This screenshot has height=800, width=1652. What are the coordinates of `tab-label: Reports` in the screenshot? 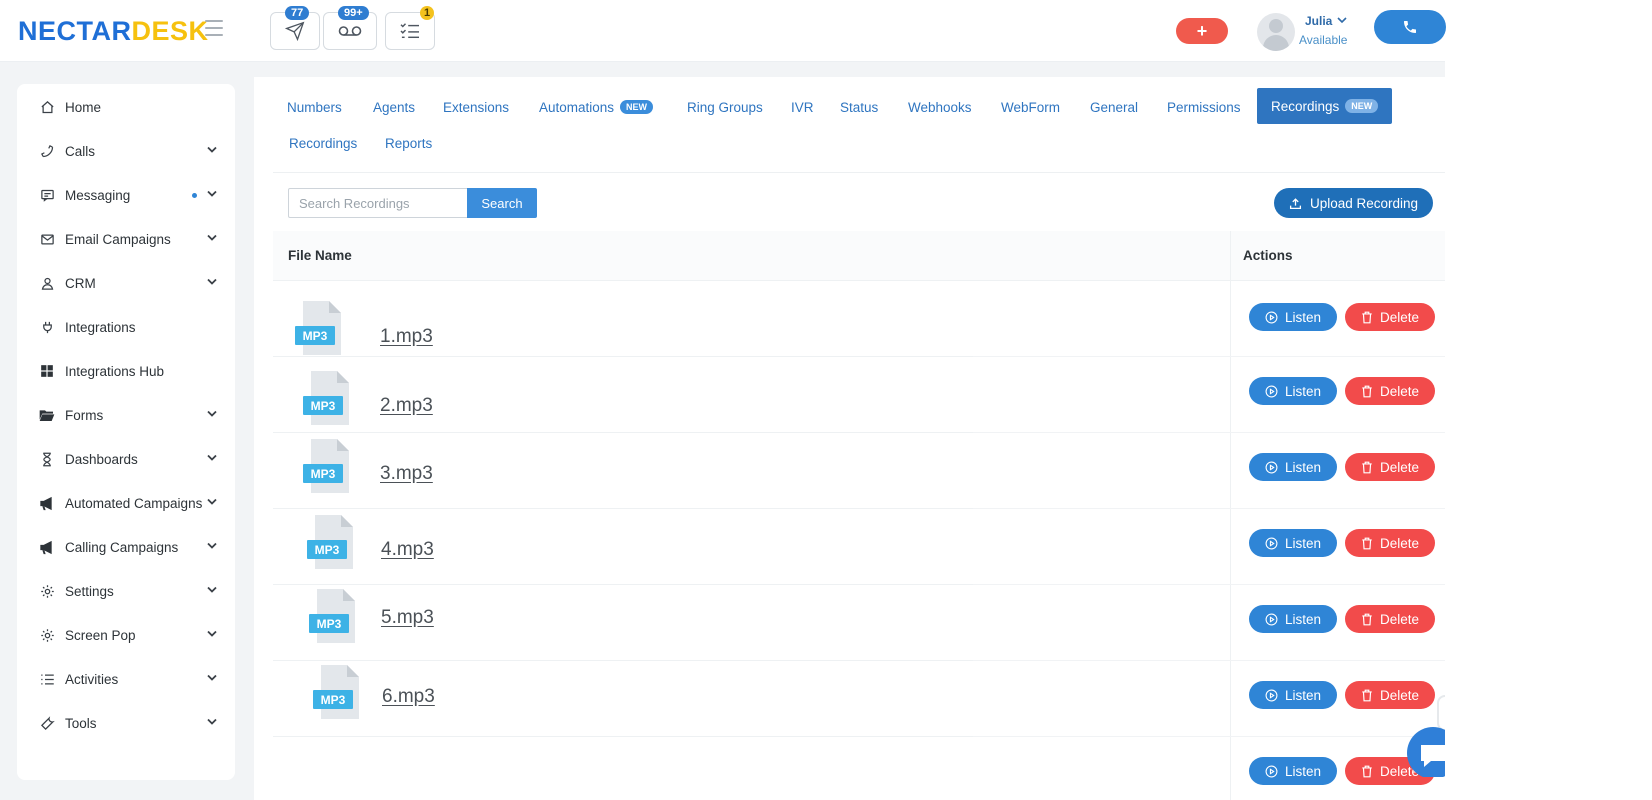 It's located at (409, 143).